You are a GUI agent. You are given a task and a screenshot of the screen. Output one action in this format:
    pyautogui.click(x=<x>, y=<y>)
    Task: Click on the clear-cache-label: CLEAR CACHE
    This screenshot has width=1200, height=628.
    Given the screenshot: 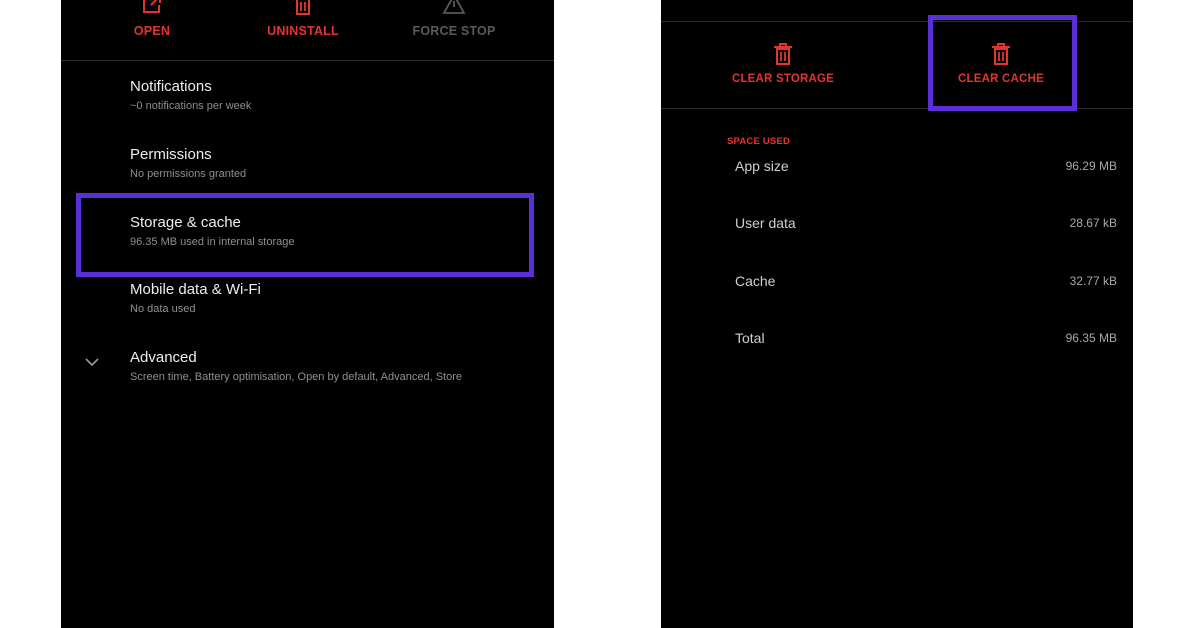 What is the action you would take?
    pyautogui.click(x=1001, y=79)
    